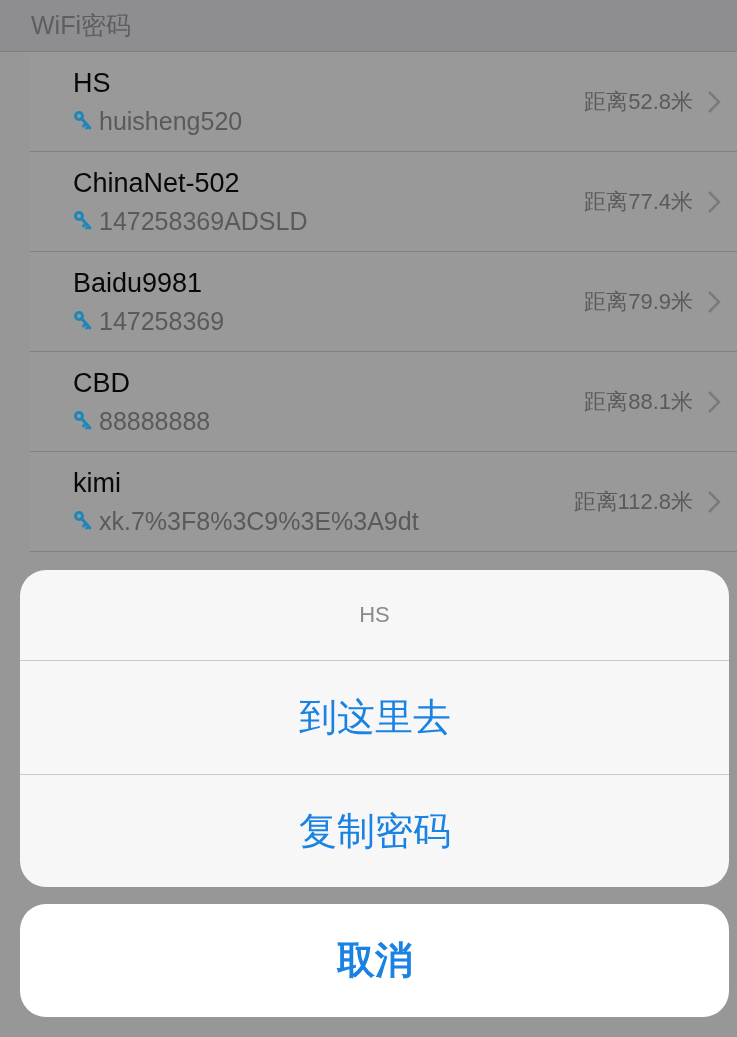 The height and width of the screenshot is (1037, 737). Describe the element at coordinates (638, 301) in the screenshot. I see `distance-text: 距离79.9米` at that location.